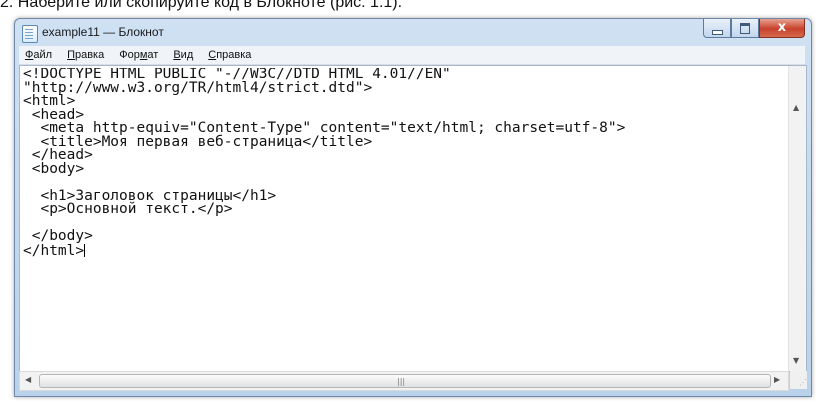 The image size is (824, 403). I want to click on grip-icon: |||, so click(401, 381).